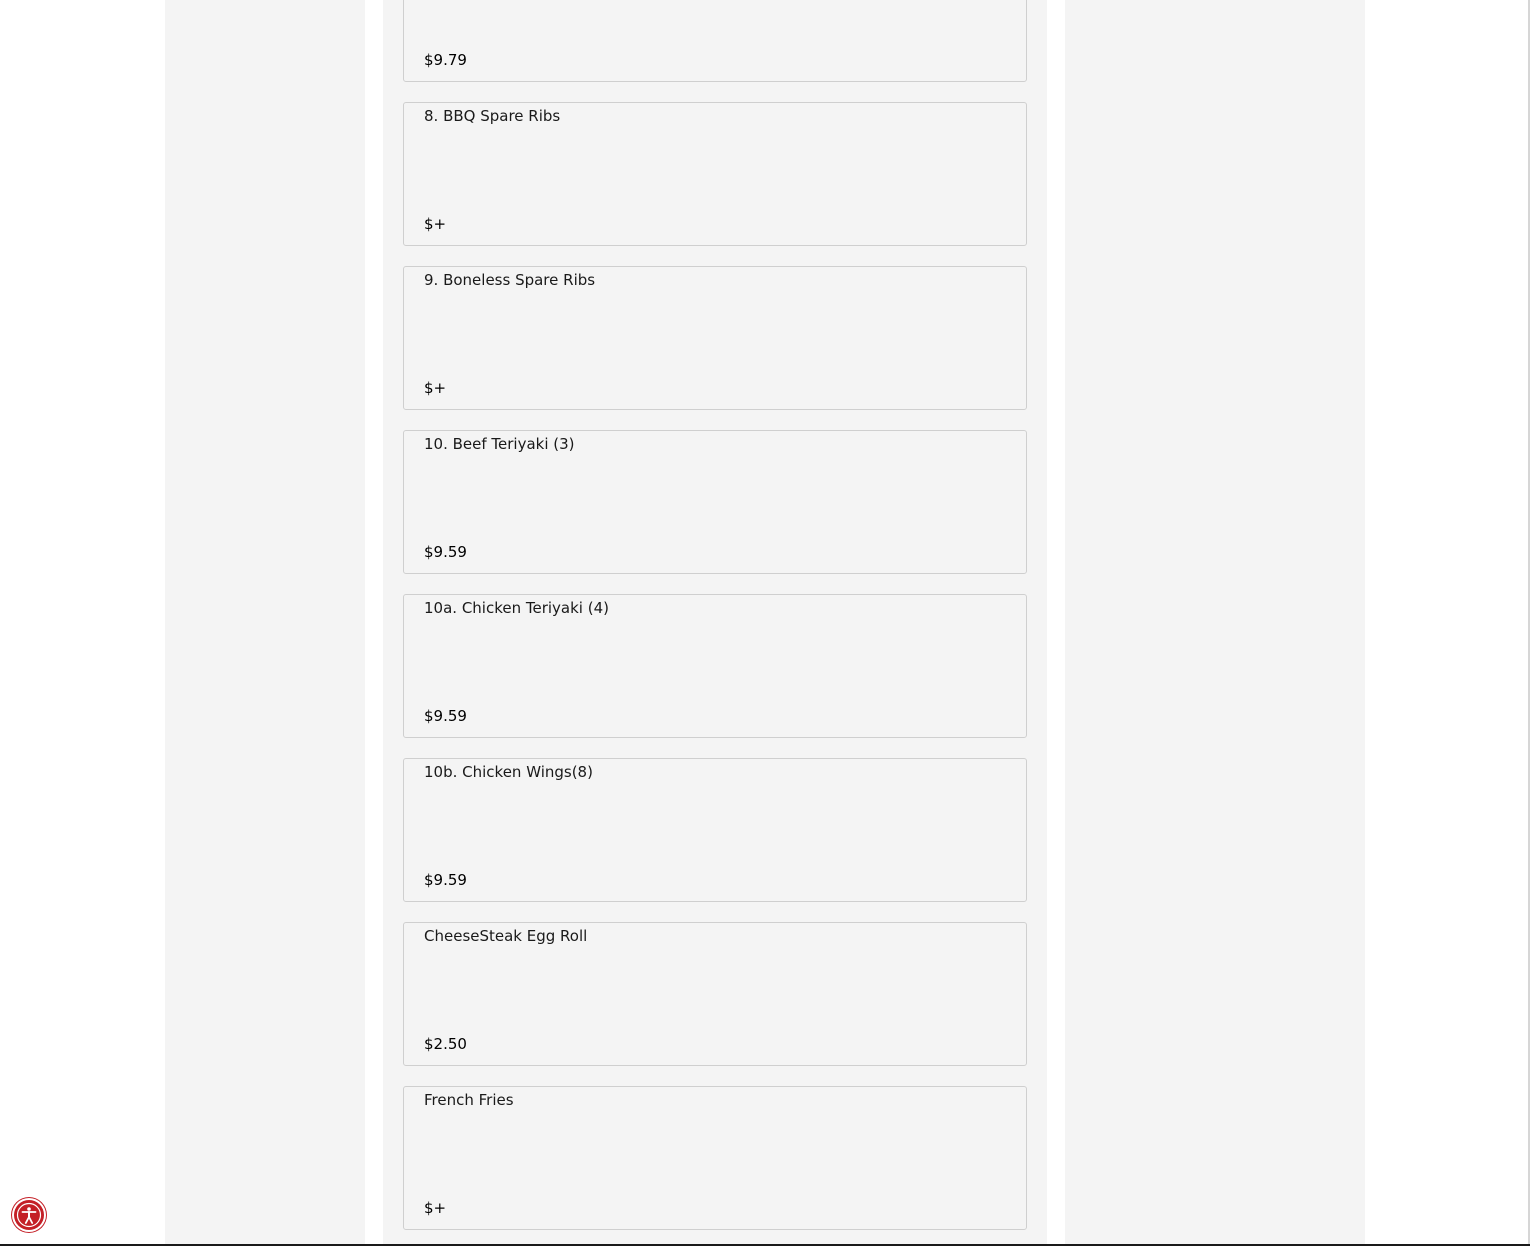 The height and width of the screenshot is (1246, 1530). Describe the element at coordinates (499, 444) in the screenshot. I see `menu-item-name: 10. Beef Teriyaki (3)` at that location.